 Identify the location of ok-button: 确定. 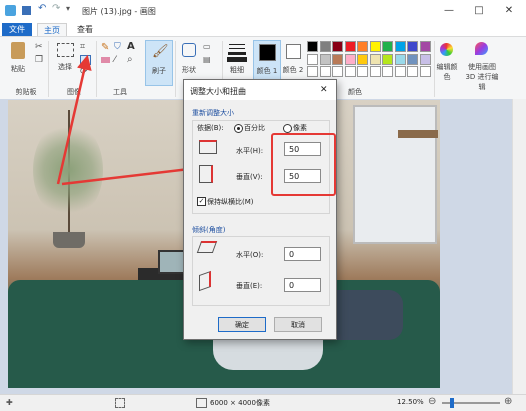
(242, 324).